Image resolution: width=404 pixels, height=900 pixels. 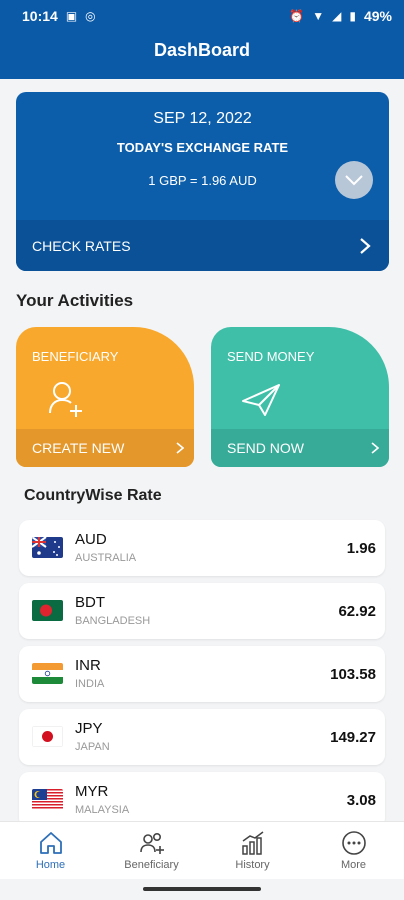 I want to click on country-name: JAPAN, so click(x=92, y=747).